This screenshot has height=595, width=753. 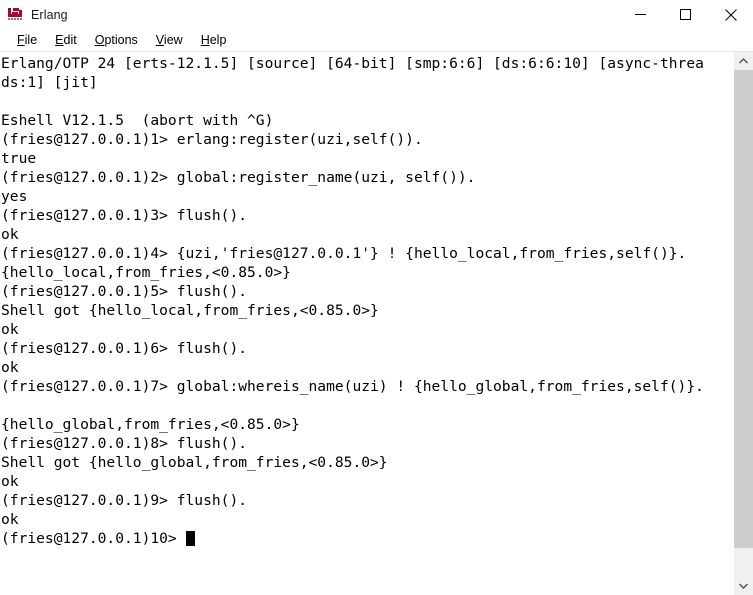 I want to click on vertical-scrollbar, so click(x=743, y=323).